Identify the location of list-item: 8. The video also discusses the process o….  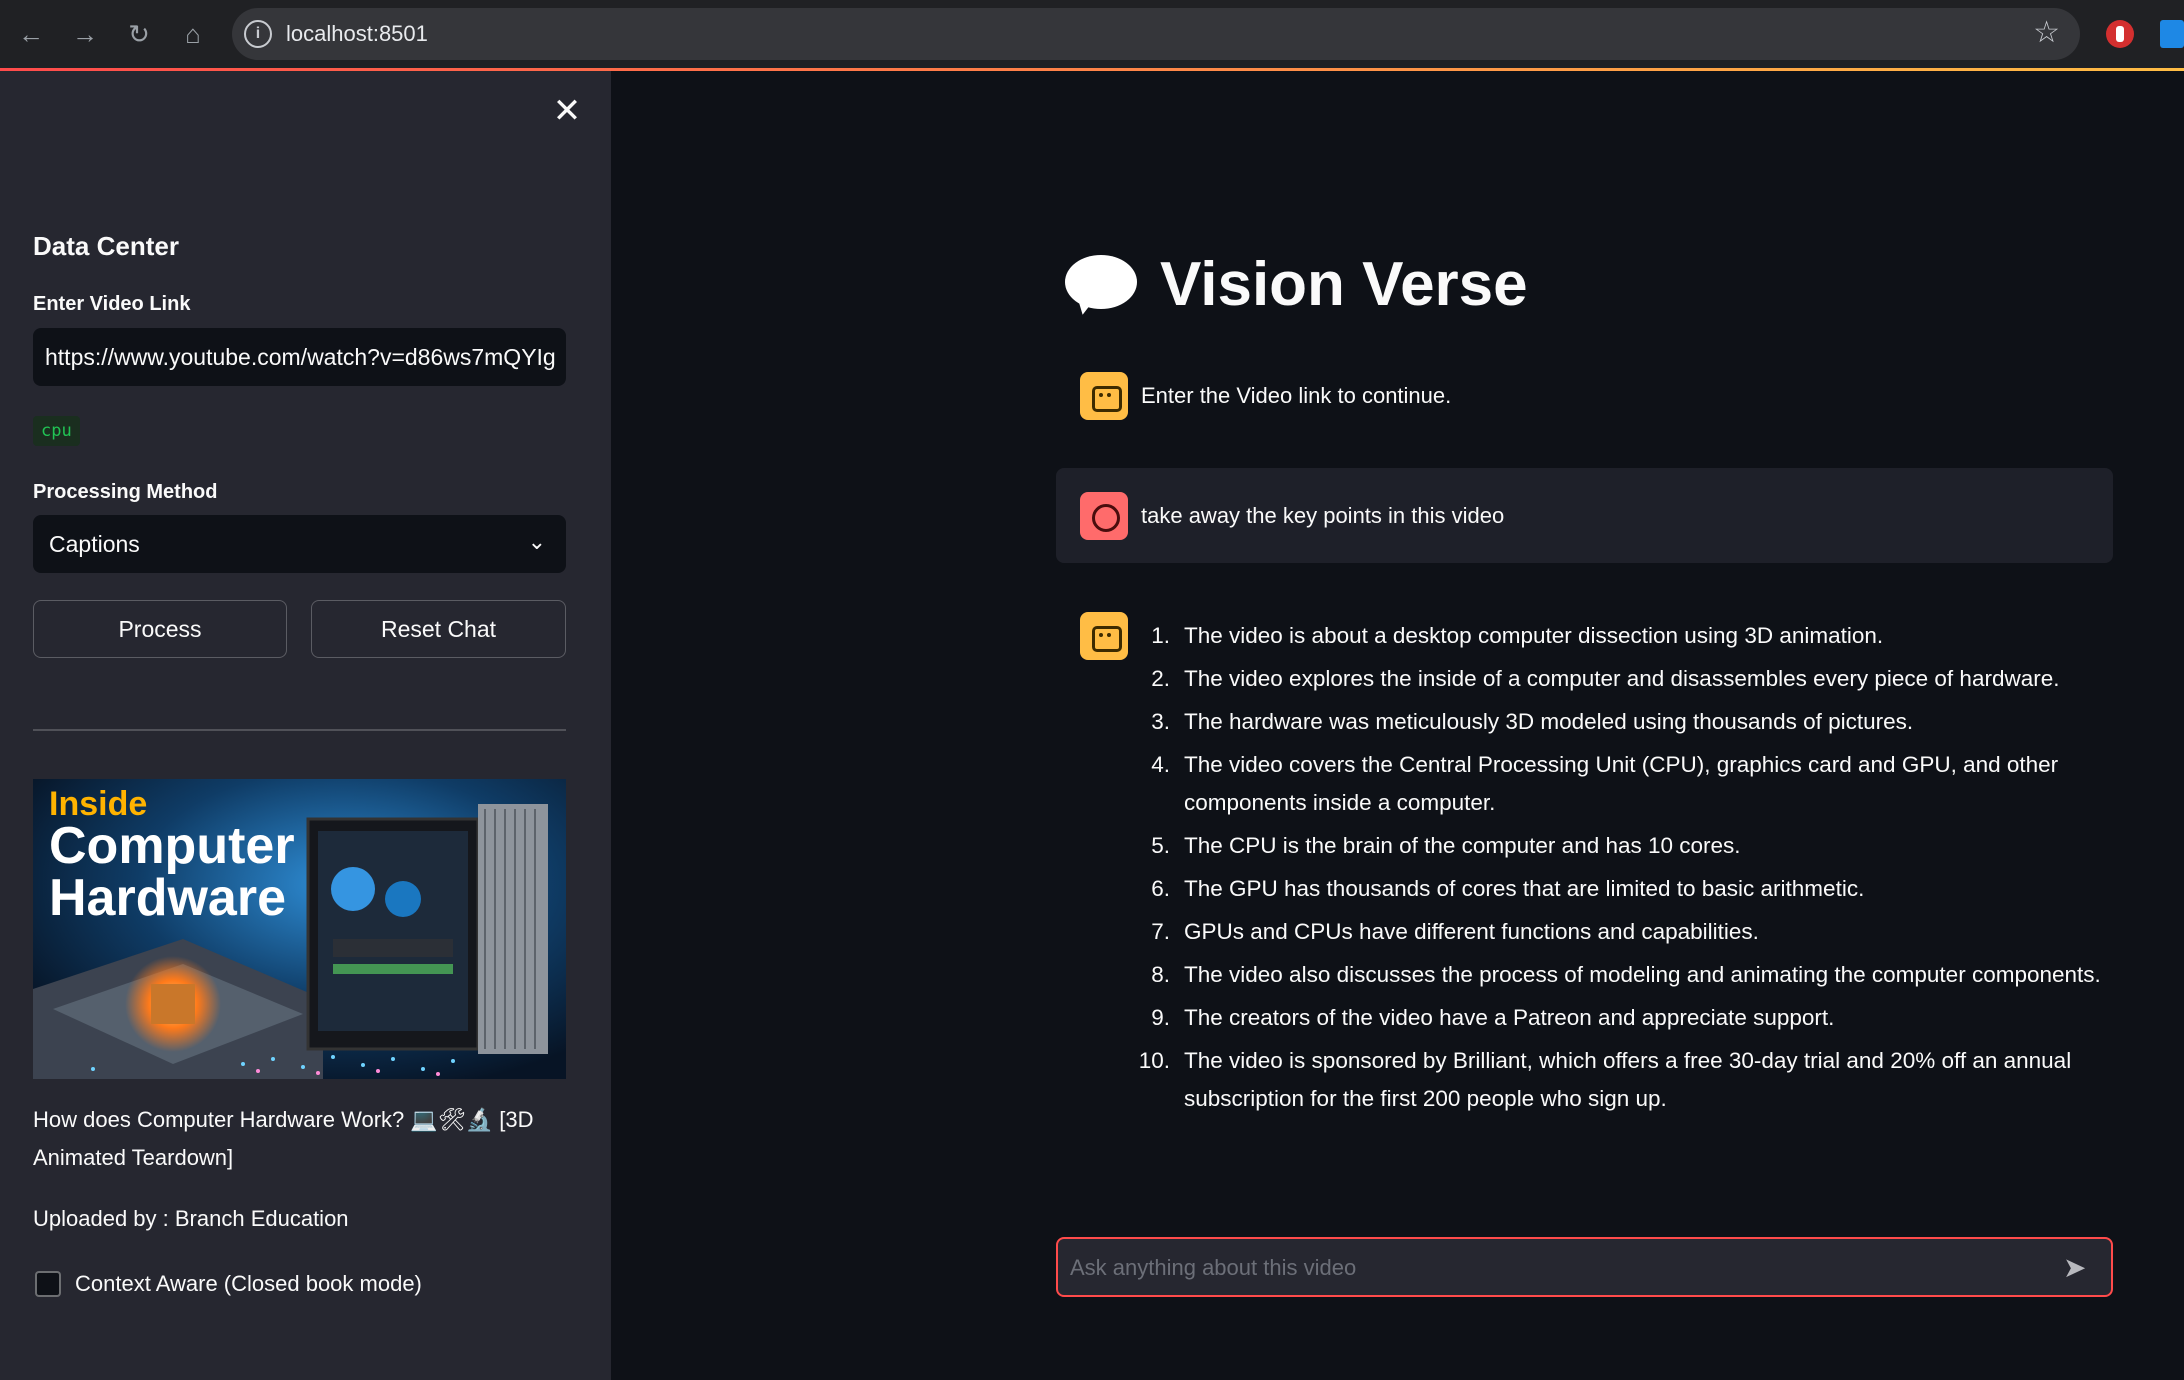
(1617, 975).